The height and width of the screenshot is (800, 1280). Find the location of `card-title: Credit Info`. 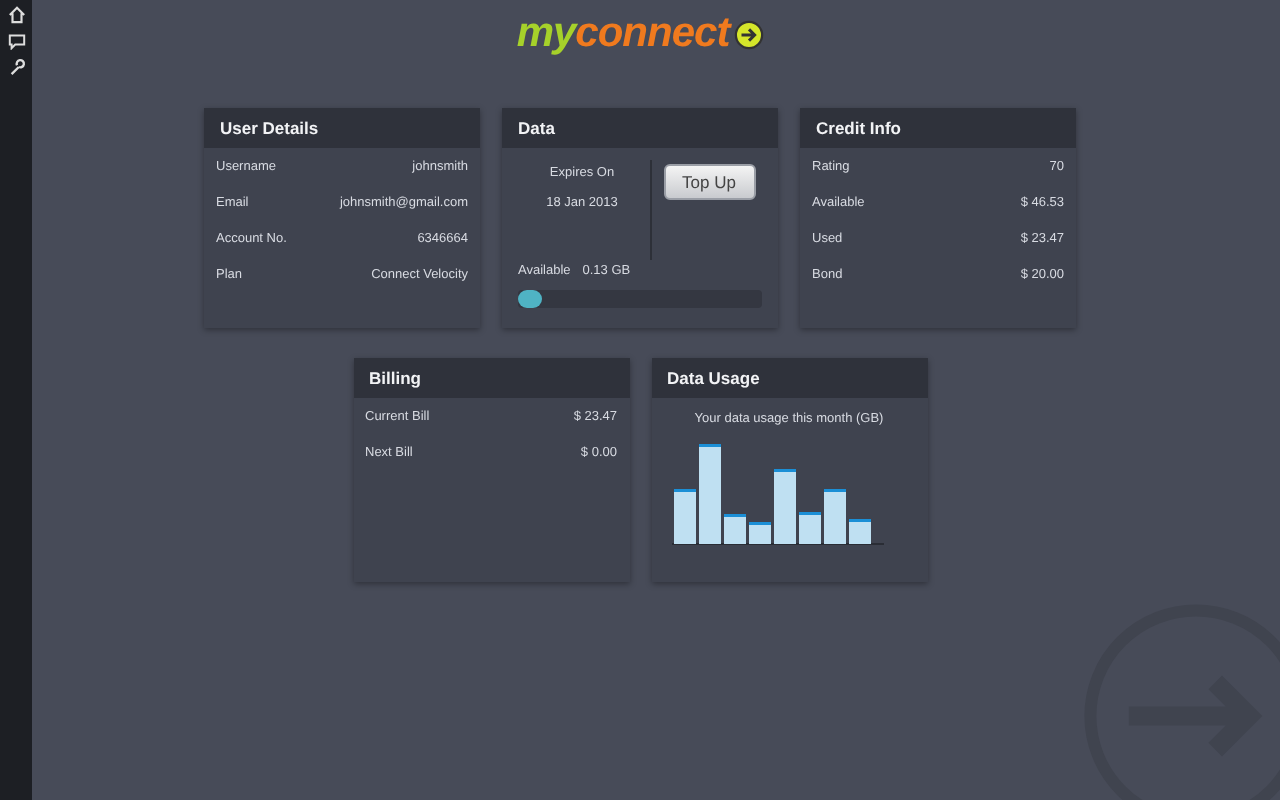

card-title: Credit Info is located at coordinates (938, 128).